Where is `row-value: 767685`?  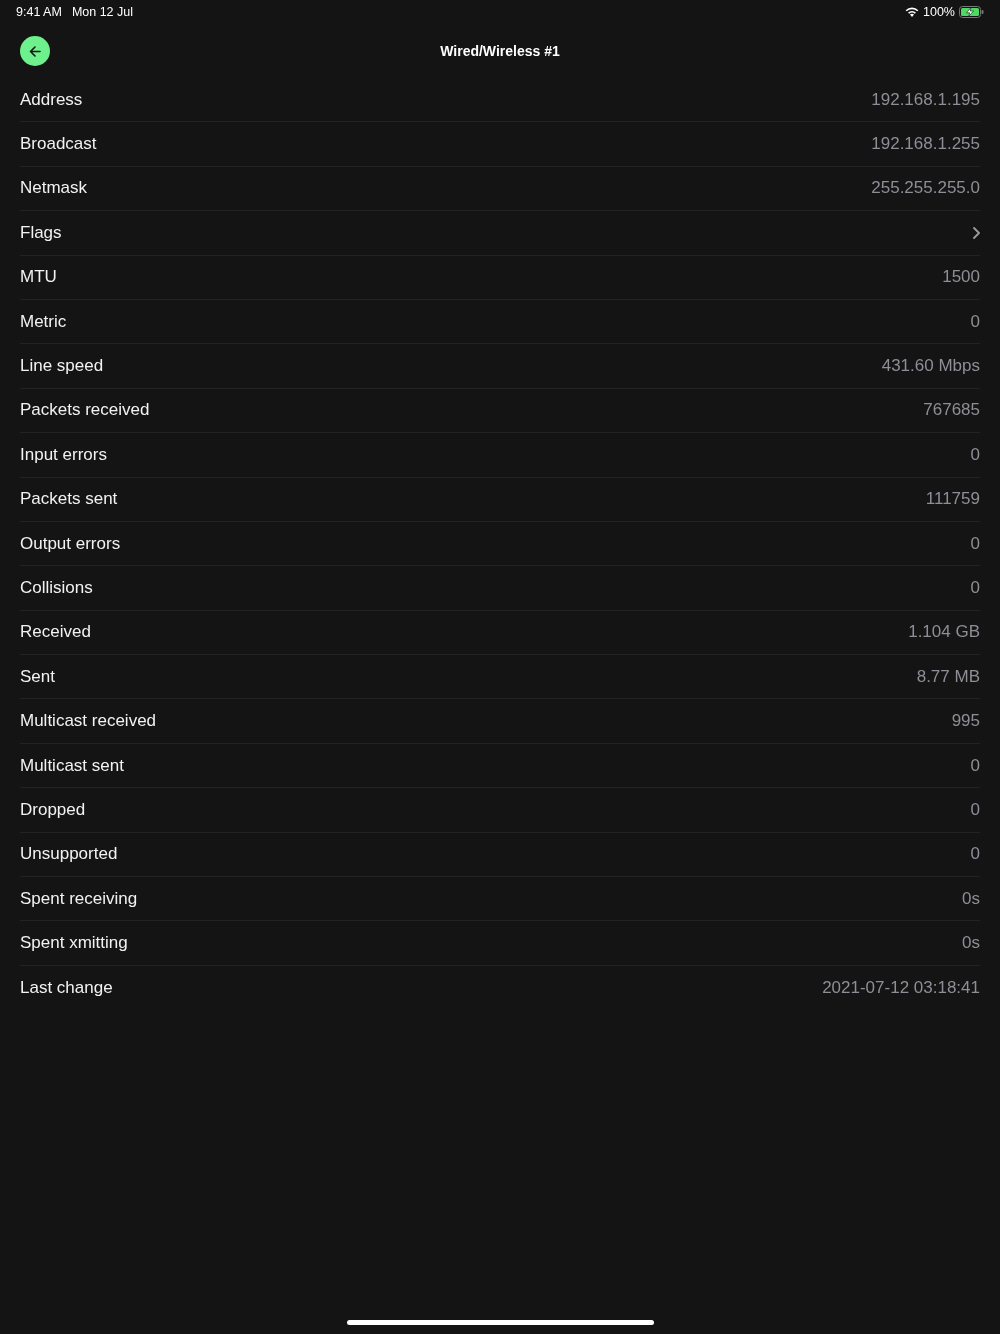 row-value: 767685 is located at coordinates (951, 410).